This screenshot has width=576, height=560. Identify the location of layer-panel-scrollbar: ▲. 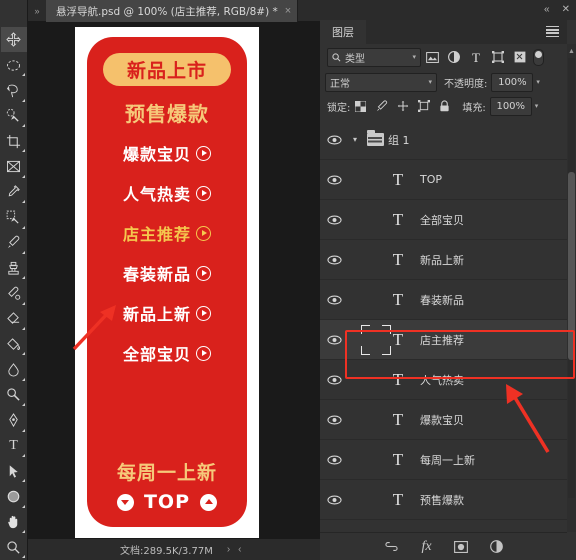
(571, 288).